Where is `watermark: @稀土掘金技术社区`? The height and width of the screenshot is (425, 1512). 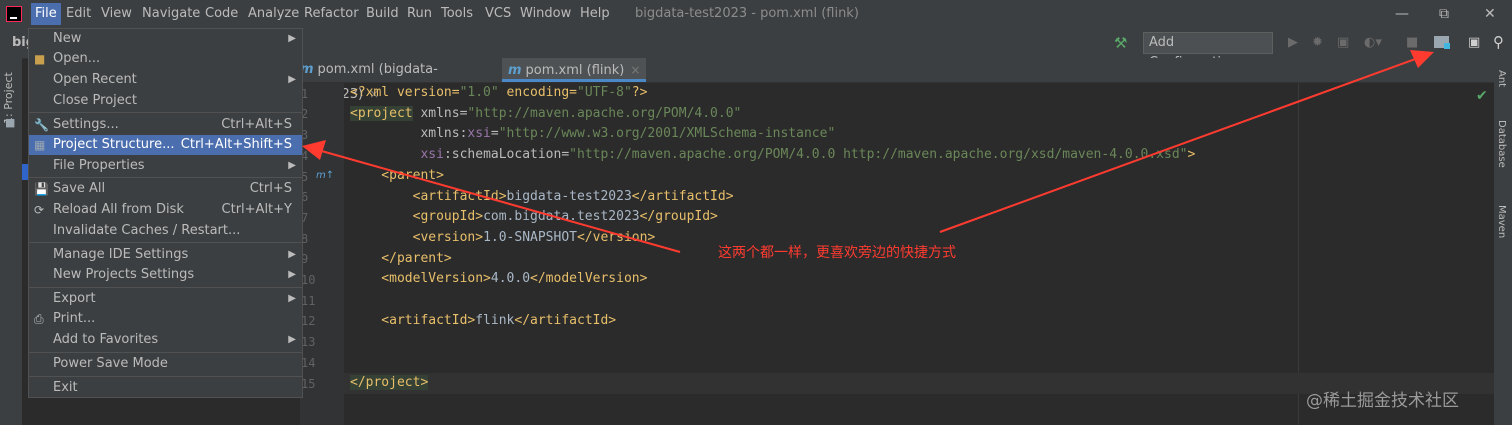 watermark: @稀土掘金技术社区 is located at coordinates (1382, 401).